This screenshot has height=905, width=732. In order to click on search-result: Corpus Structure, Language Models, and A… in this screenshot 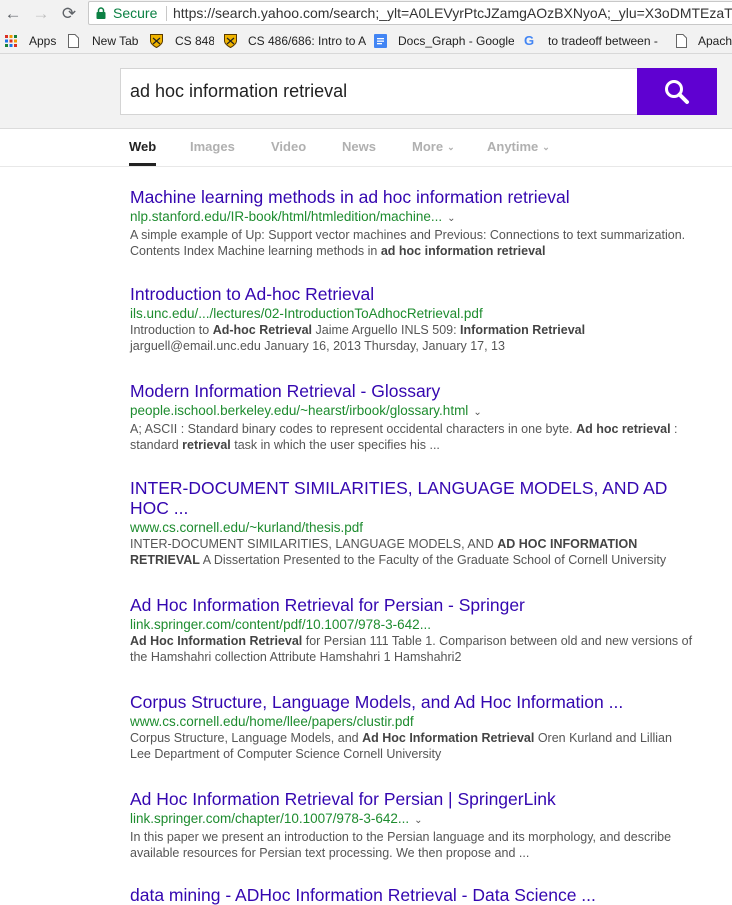, I will do `click(425, 727)`.